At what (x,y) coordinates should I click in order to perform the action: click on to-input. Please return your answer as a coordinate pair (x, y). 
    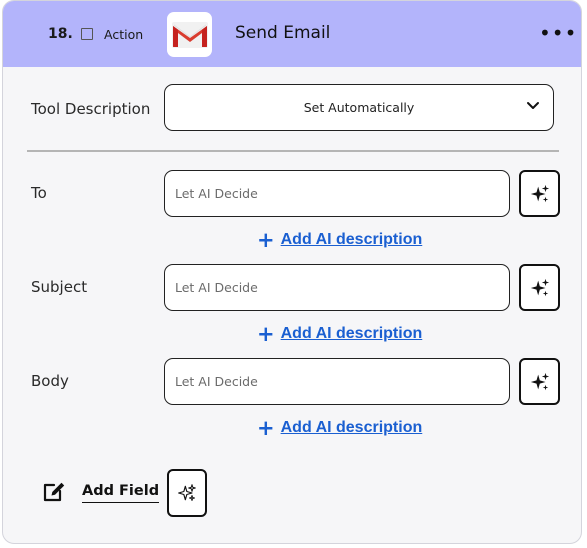
    Looking at the image, I should click on (337, 193).